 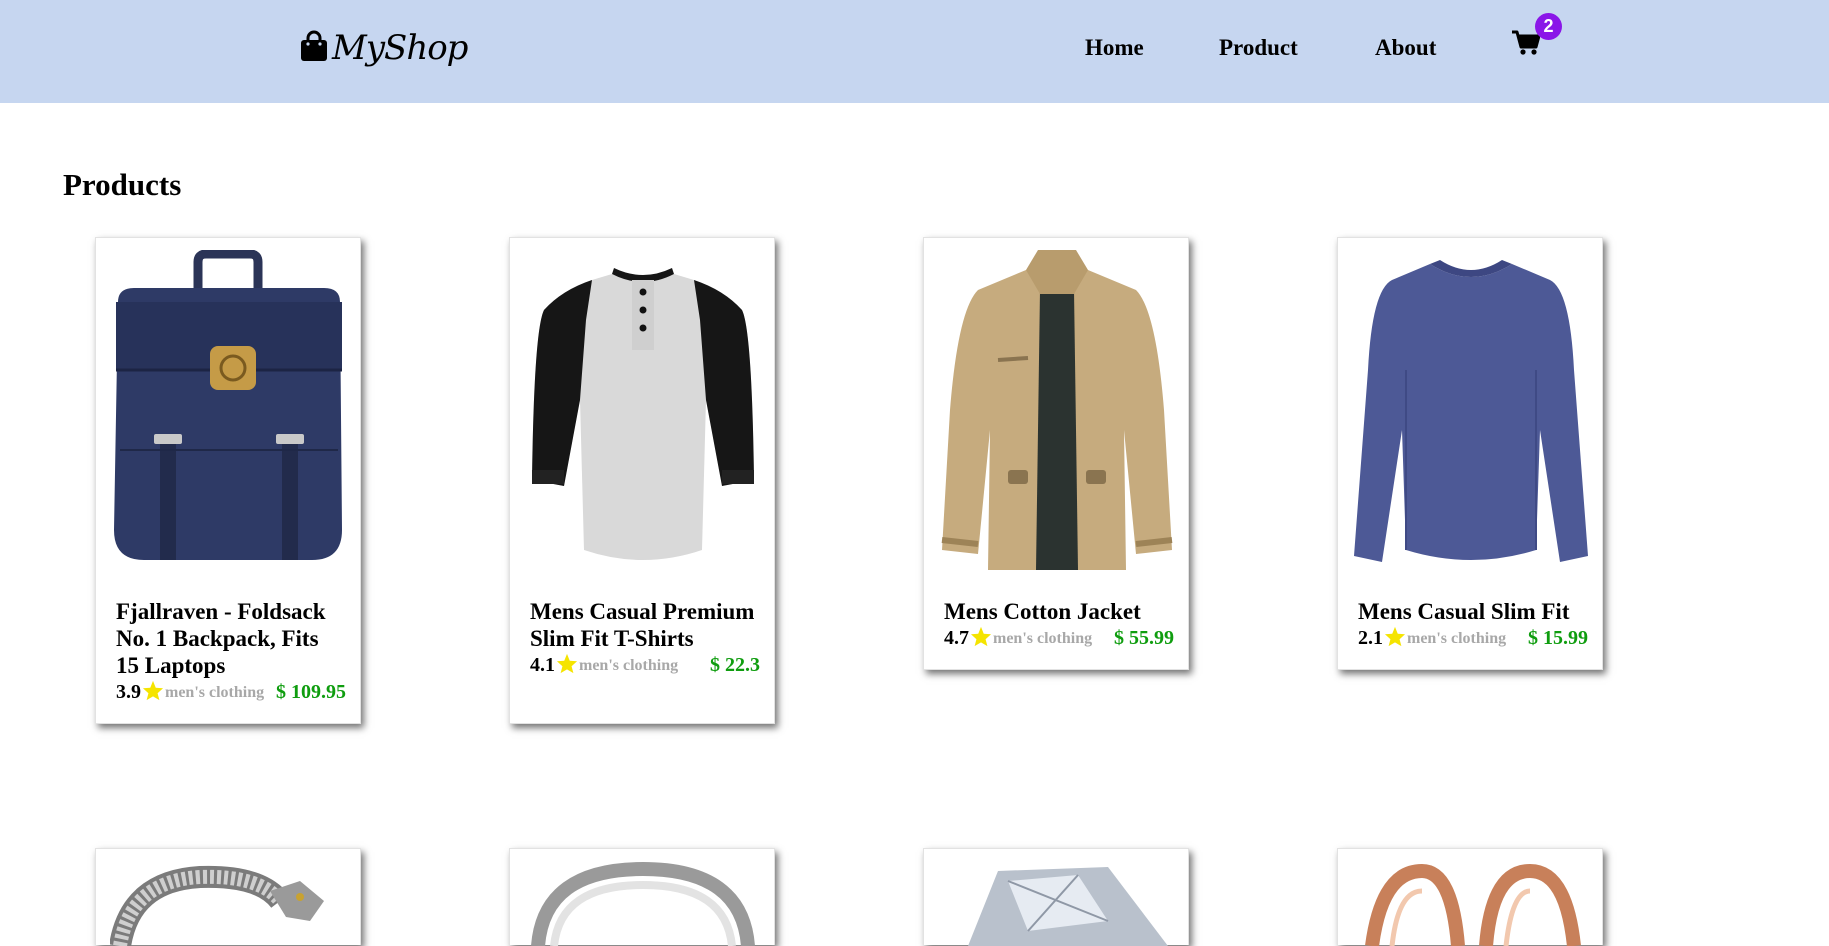 I want to click on product-image-dragon-bracelet, so click(x=229, y=903).